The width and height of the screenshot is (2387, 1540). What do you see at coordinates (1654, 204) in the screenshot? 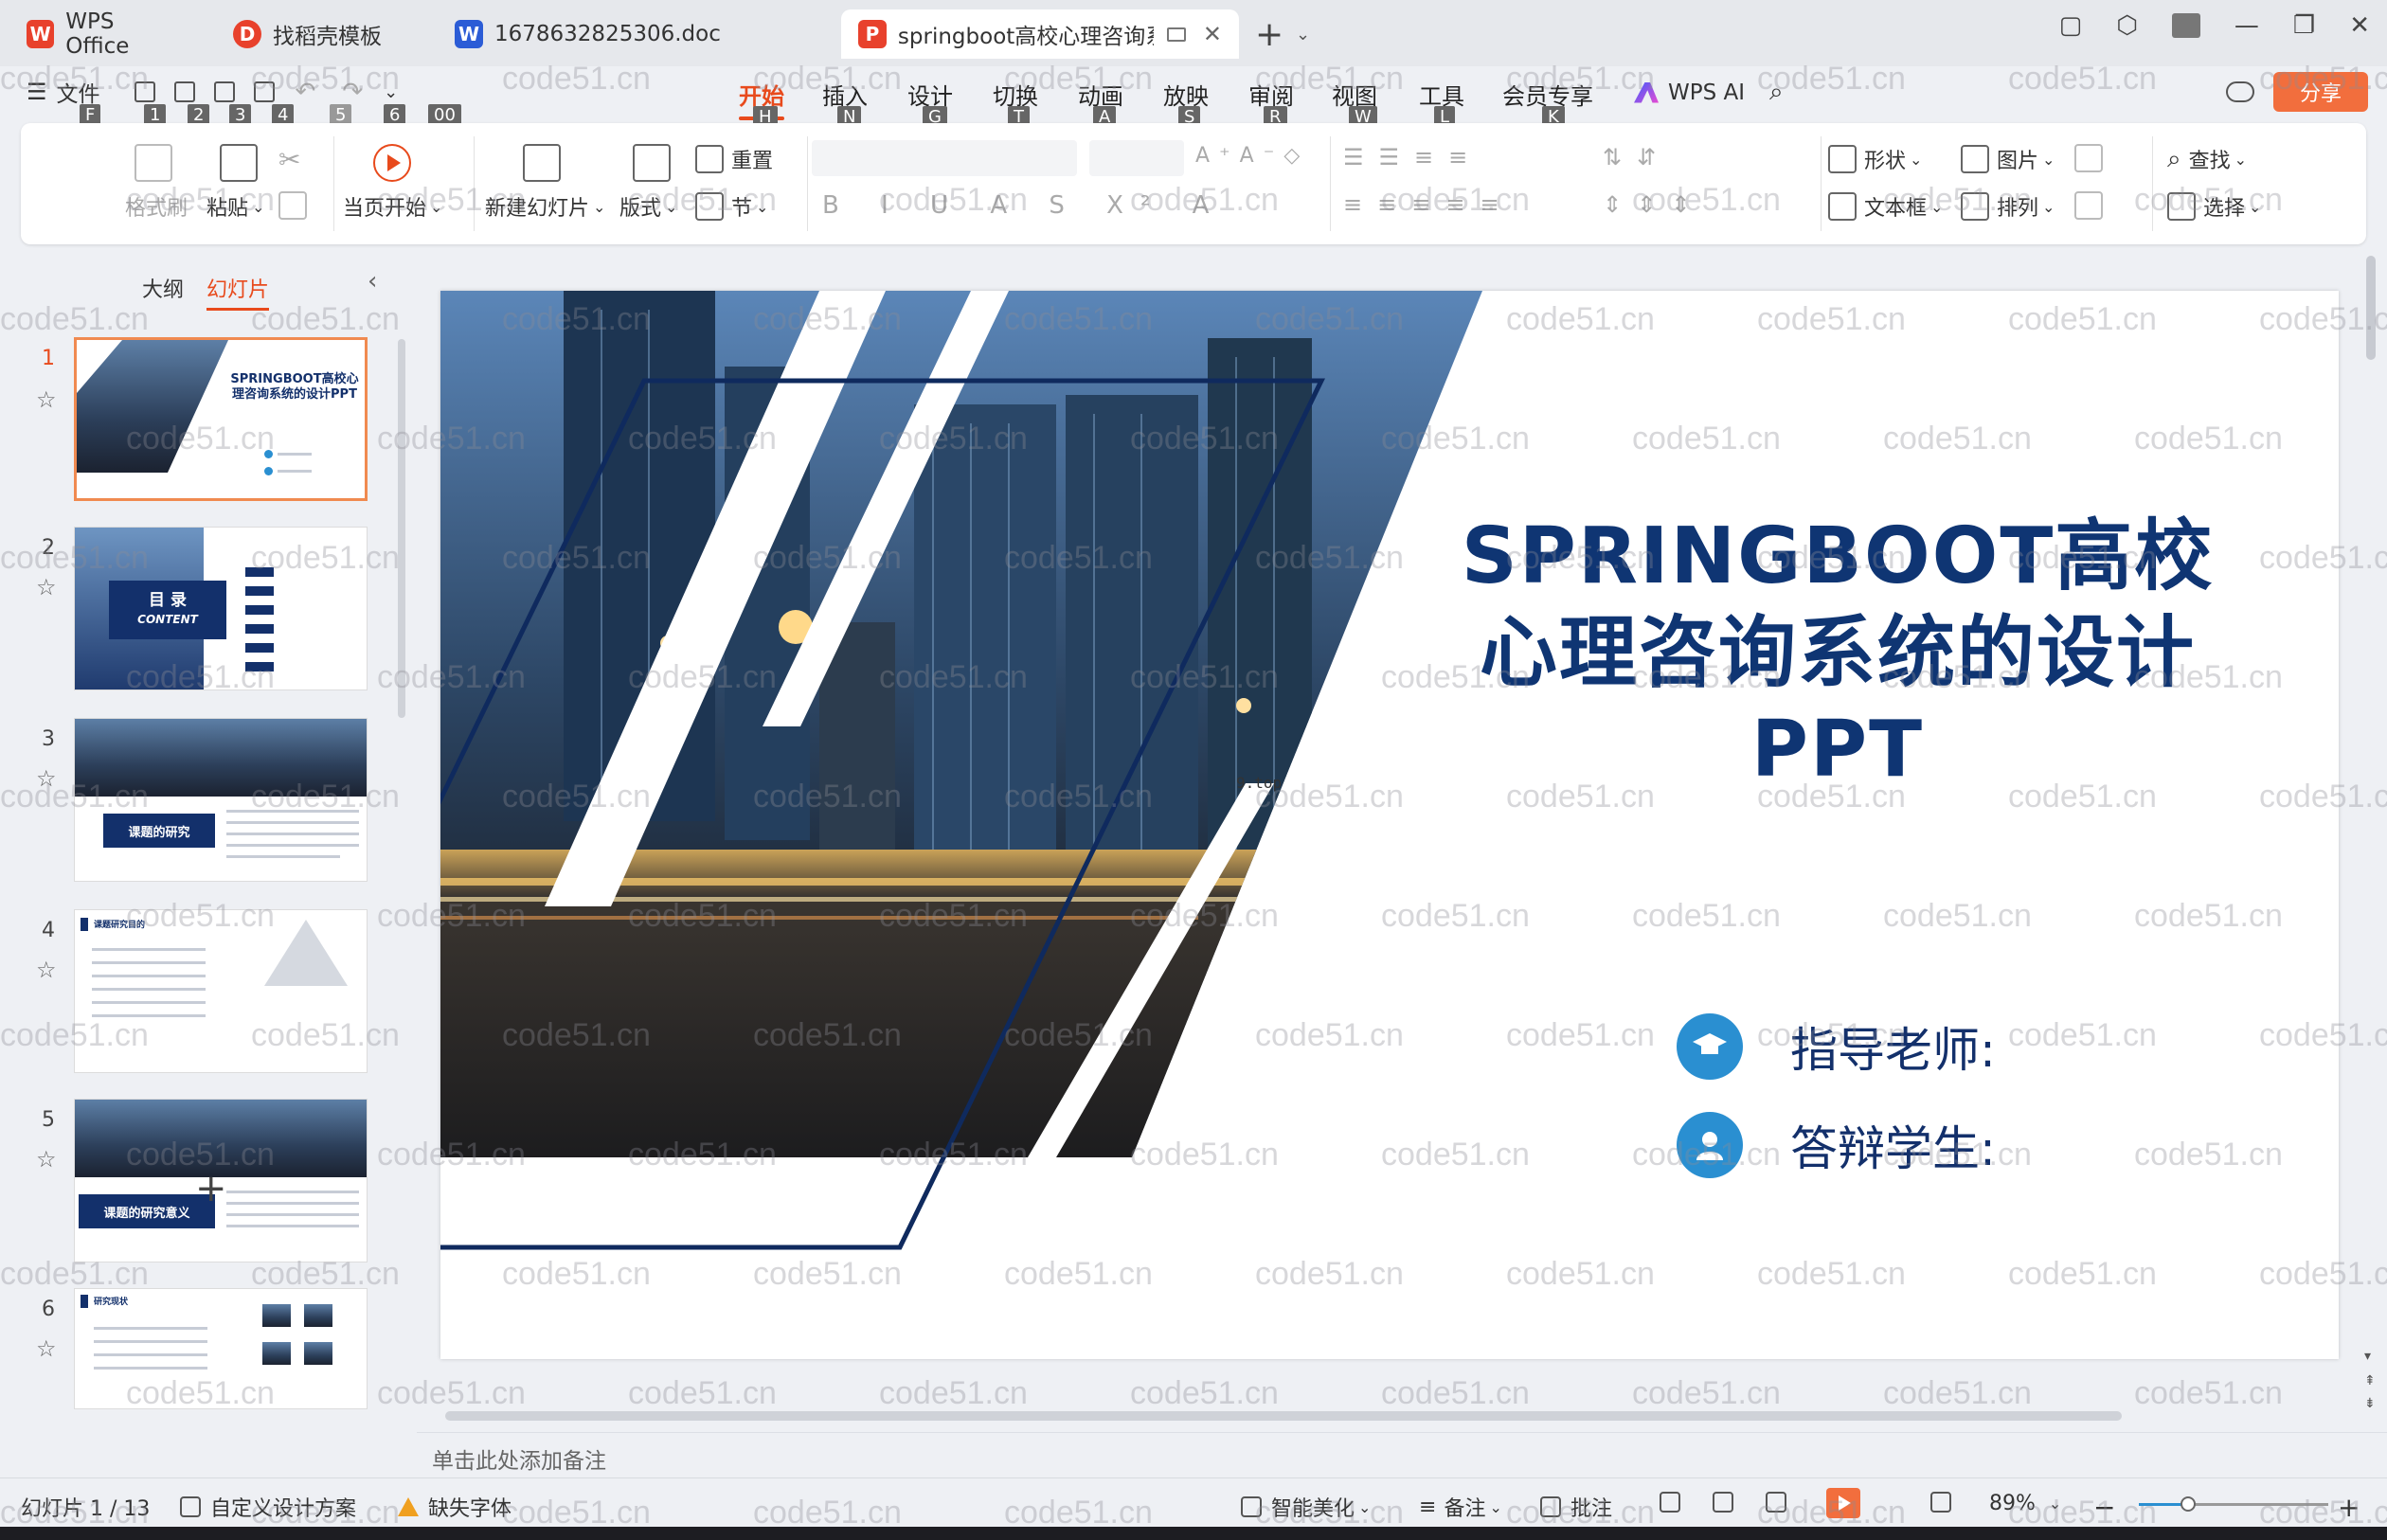
I see `spacing-buttons: ⇕⇕⇕` at bounding box center [1654, 204].